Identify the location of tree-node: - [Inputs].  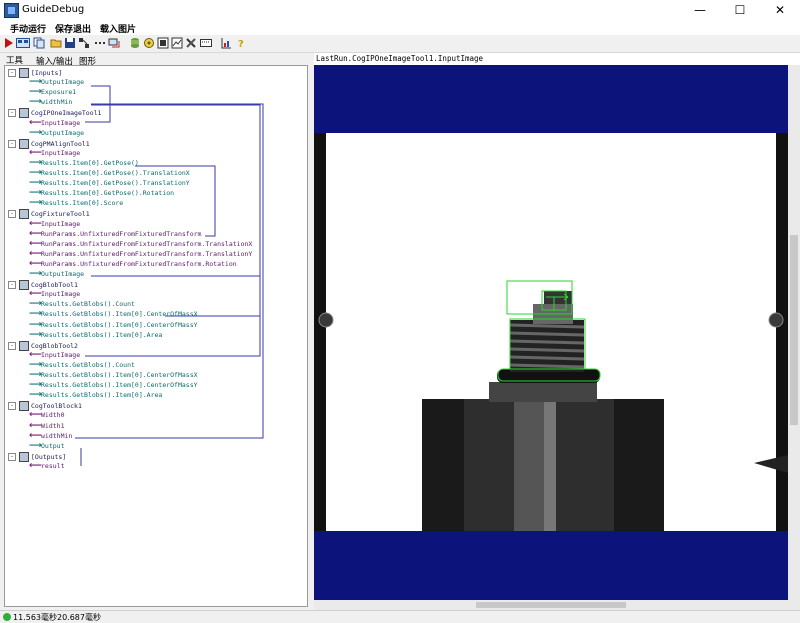
(35, 73).